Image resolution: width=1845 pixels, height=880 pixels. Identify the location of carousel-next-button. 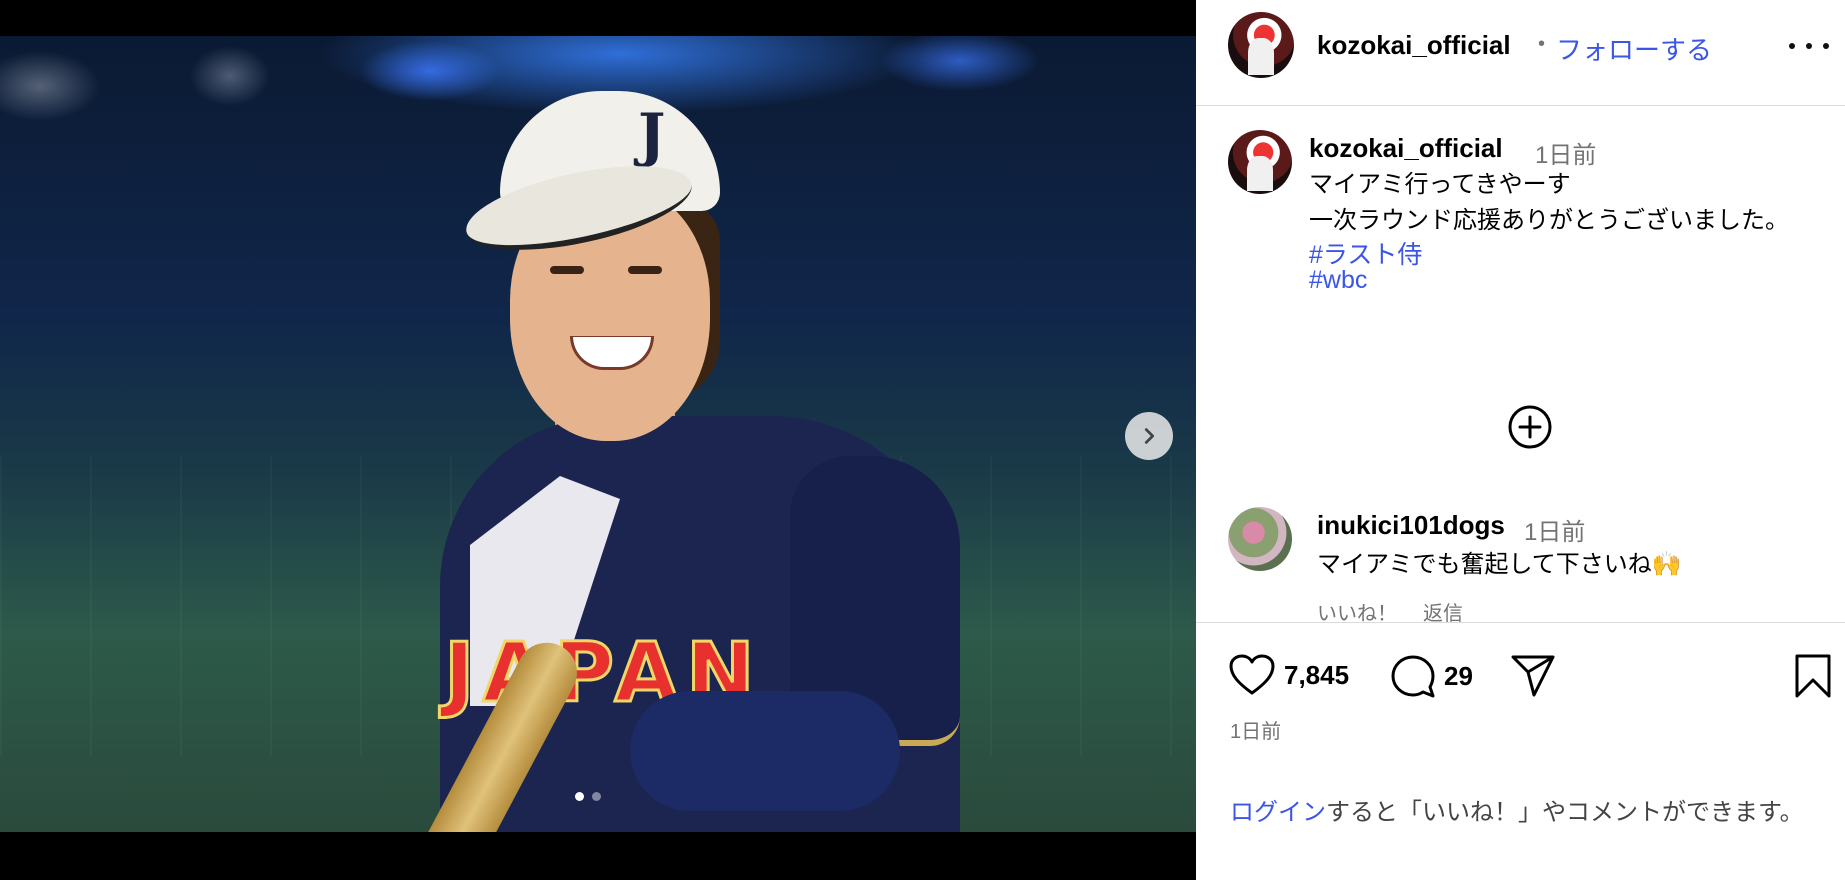
(1149, 436).